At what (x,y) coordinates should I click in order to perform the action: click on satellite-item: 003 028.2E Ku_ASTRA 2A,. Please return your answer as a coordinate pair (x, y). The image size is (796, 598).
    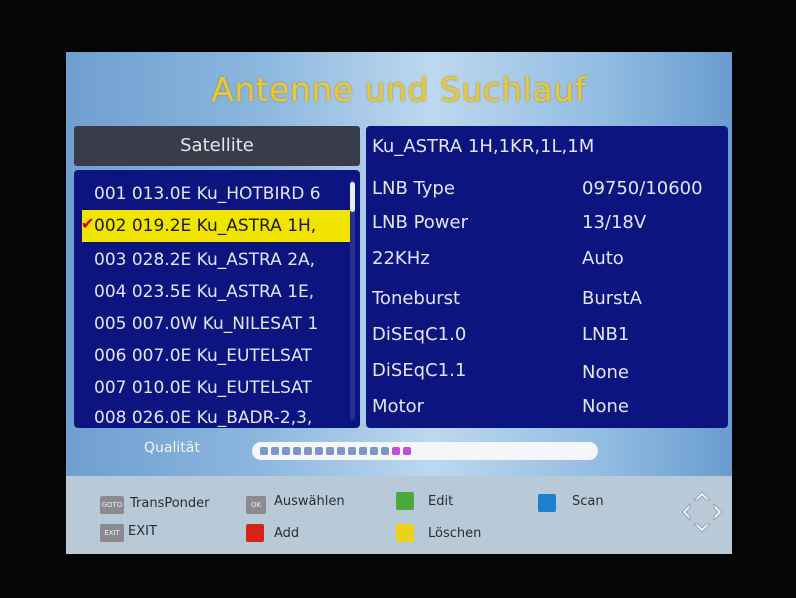
    Looking at the image, I should click on (222, 260).